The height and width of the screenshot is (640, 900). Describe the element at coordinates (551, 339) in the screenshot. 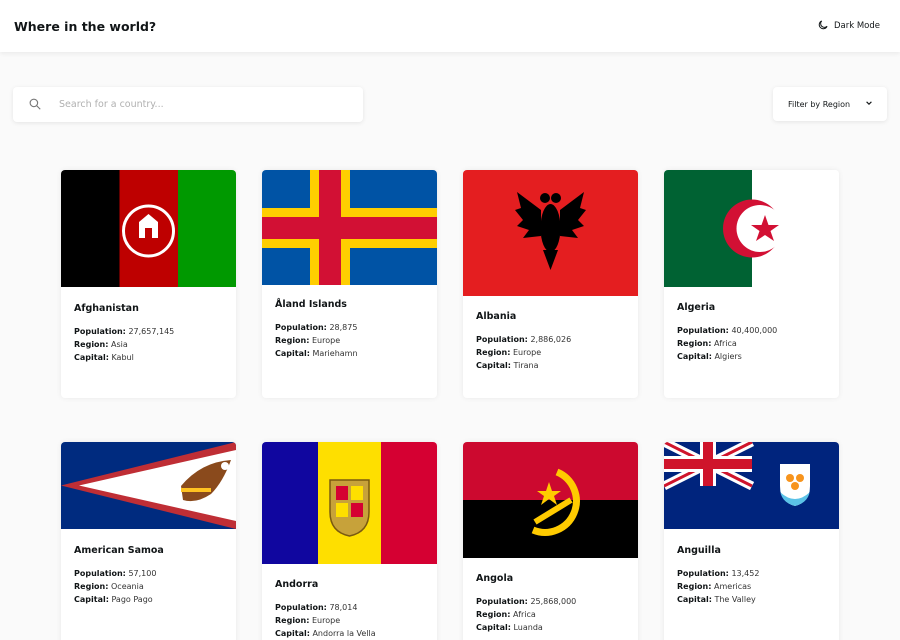

I see `population-value: 2,886,026` at that location.